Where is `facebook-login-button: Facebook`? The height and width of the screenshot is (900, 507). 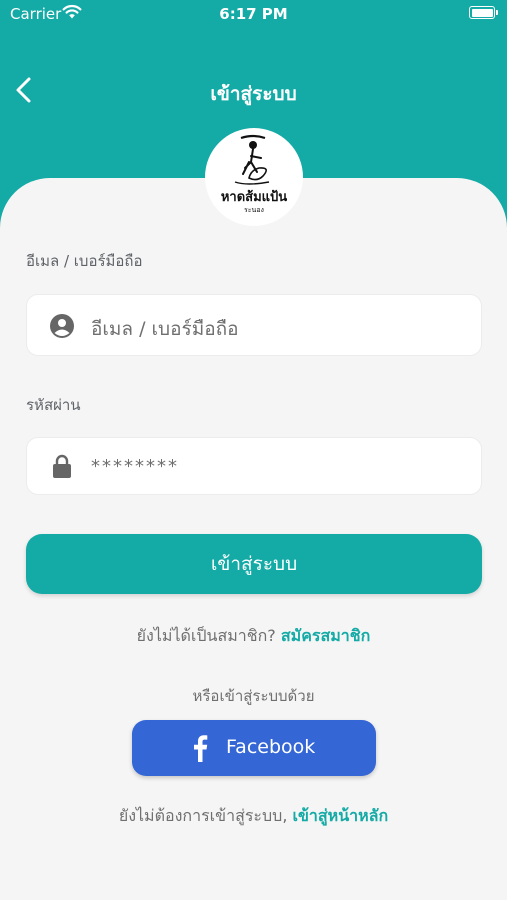
facebook-login-button: Facebook is located at coordinates (254, 748).